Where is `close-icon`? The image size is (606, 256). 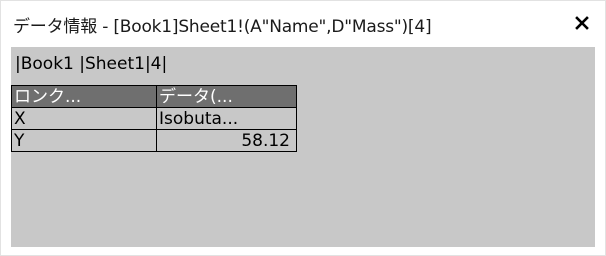
close-icon is located at coordinates (582, 23).